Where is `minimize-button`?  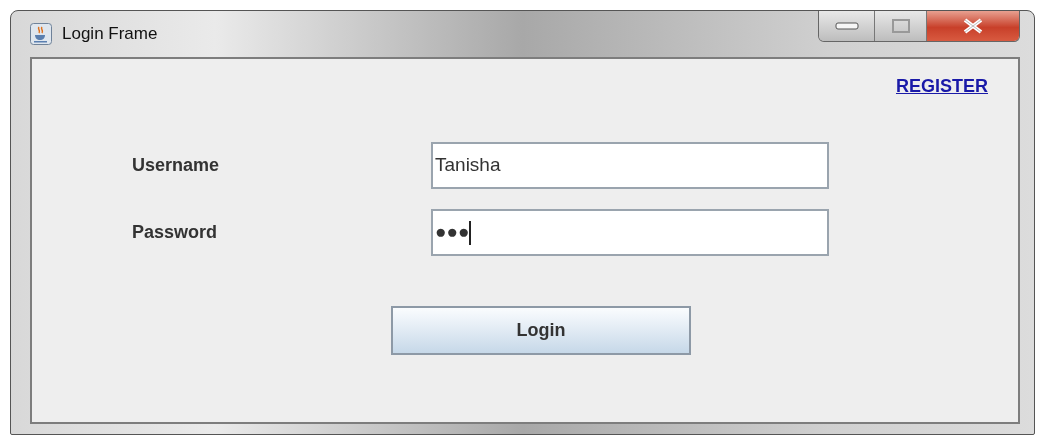 minimize-button is located at coordinates (847, 26).